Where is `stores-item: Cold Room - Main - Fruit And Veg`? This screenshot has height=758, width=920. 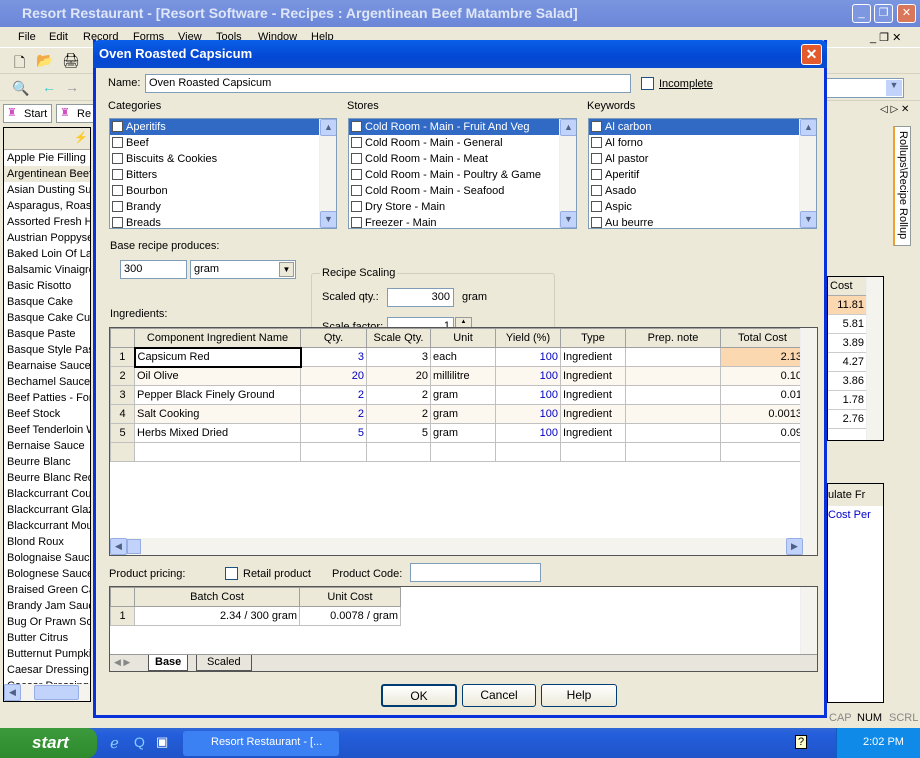
stores-item: Cold Room - Main - Fruit And Veg is located at coordinates (462, 127).